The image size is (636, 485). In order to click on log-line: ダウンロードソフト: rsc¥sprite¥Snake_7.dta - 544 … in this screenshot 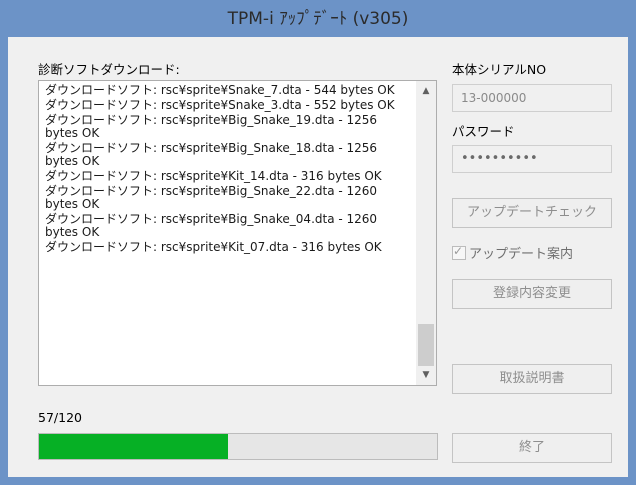, I will do `click(220, 90)`.